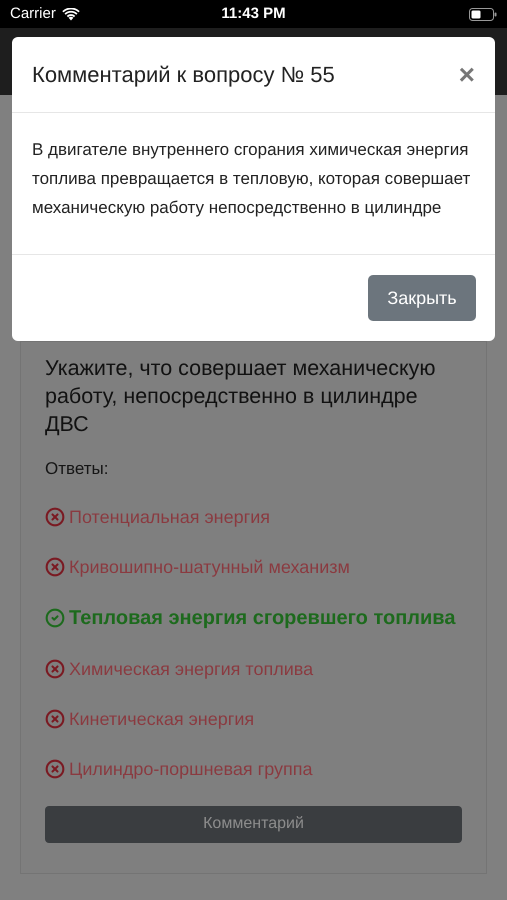 This screenshot has width=507, height=900. Describe the element at coordinates (253, 824) in the screenshot. I see `comment-button: Комментарий` at that location.